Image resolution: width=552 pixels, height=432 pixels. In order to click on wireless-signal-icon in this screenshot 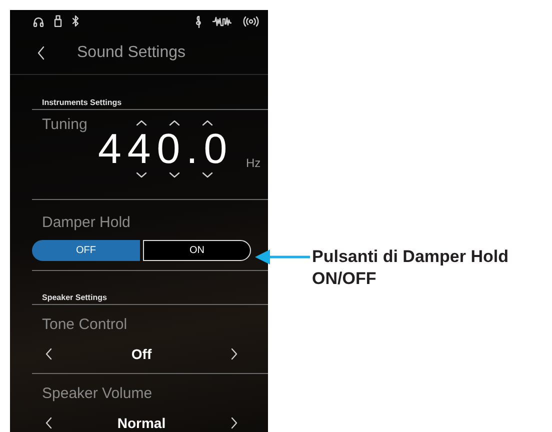, I will do `click(251, 21)`.